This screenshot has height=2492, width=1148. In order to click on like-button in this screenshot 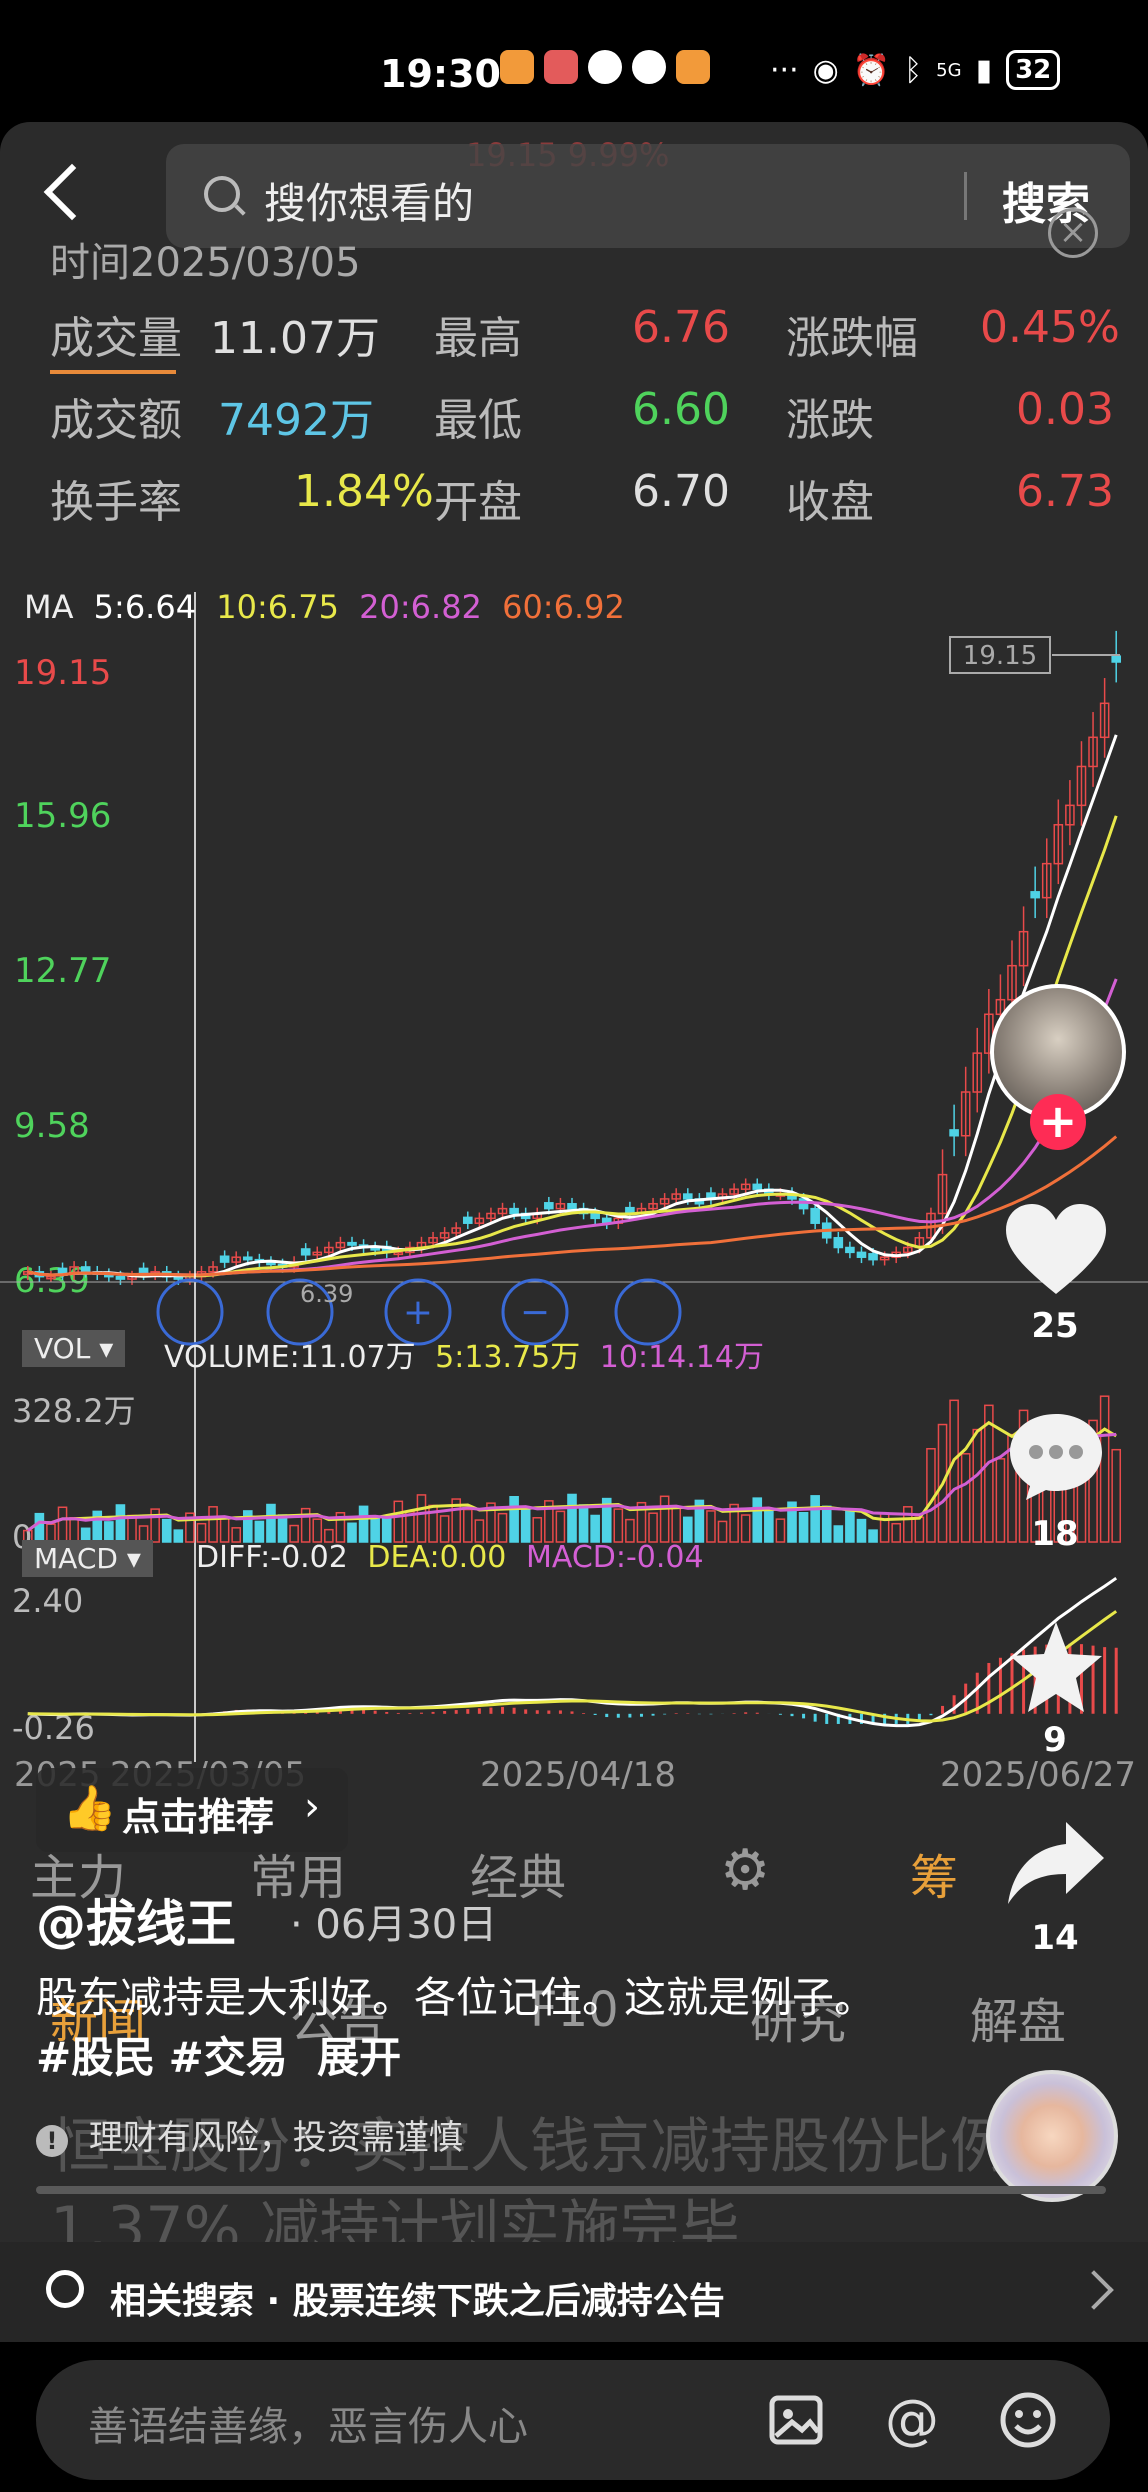, I will do `click(1056, 1252)`.